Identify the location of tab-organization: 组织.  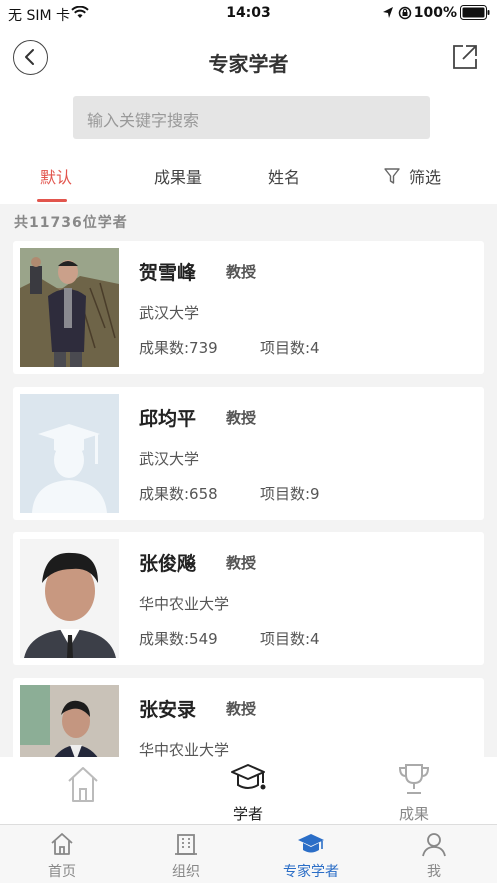
(186, 856).